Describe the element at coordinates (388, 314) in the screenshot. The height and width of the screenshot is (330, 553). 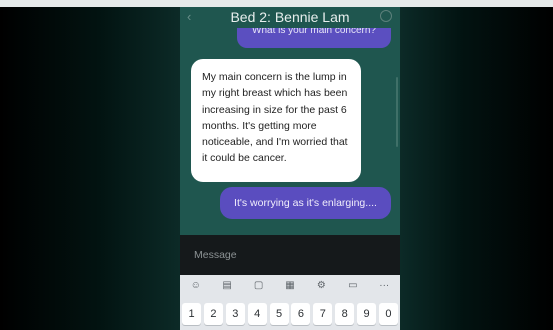
I see `key-0: 0` at that location.